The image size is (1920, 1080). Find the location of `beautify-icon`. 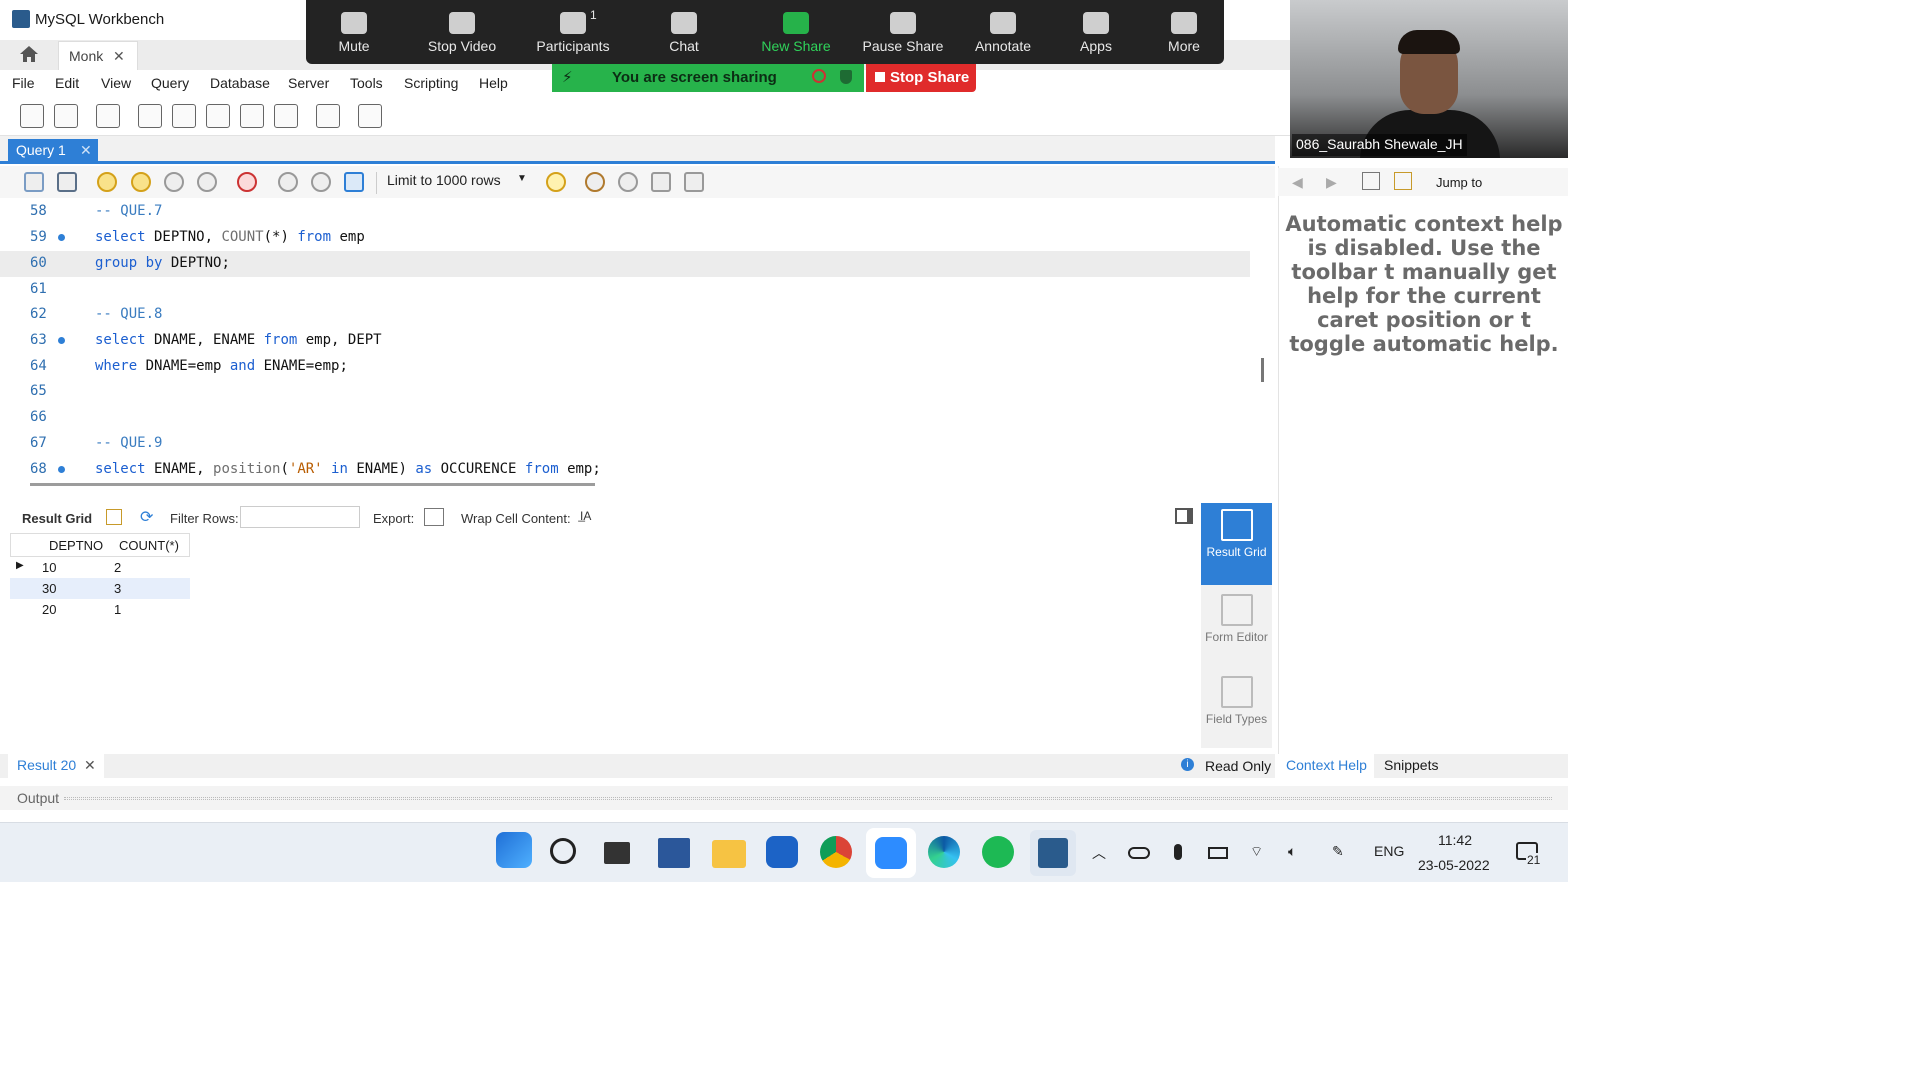

beautify-icon is located at coordinates (595, 182).